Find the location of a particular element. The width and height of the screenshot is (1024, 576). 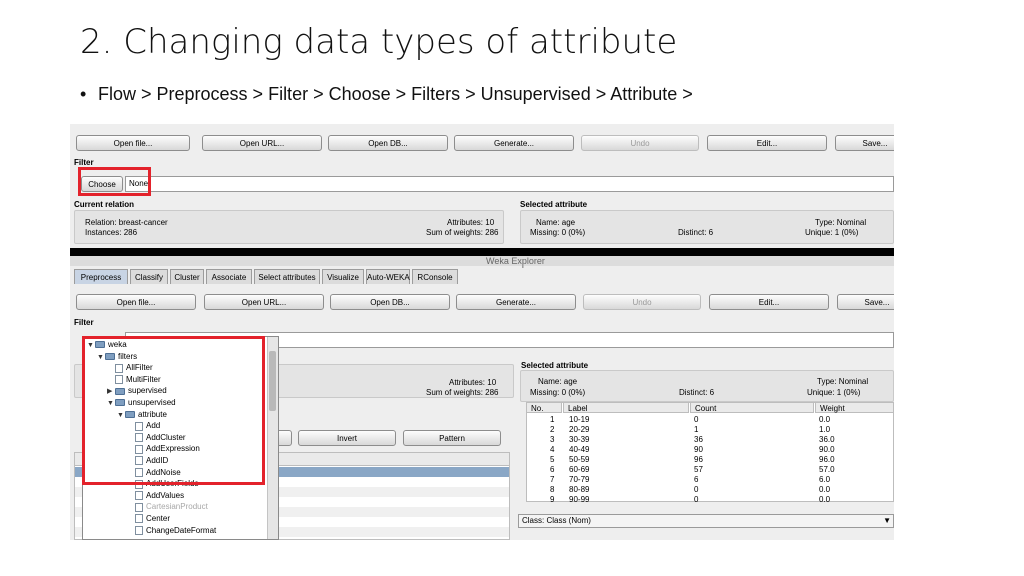

class-select: Class: Class (Nom) ▼ is located at coordinates (706, 521).